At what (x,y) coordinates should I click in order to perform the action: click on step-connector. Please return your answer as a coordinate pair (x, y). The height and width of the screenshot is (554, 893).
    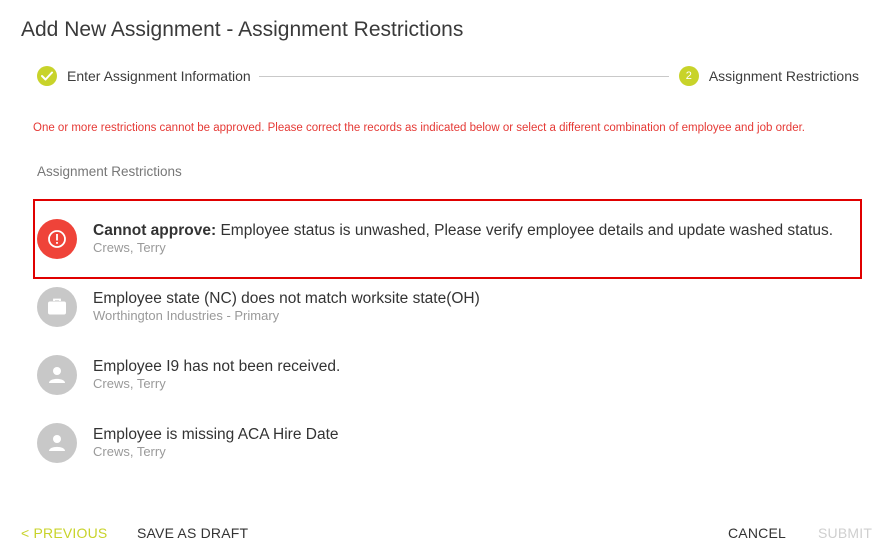
    Looking at the image, I should click on (463, 76).